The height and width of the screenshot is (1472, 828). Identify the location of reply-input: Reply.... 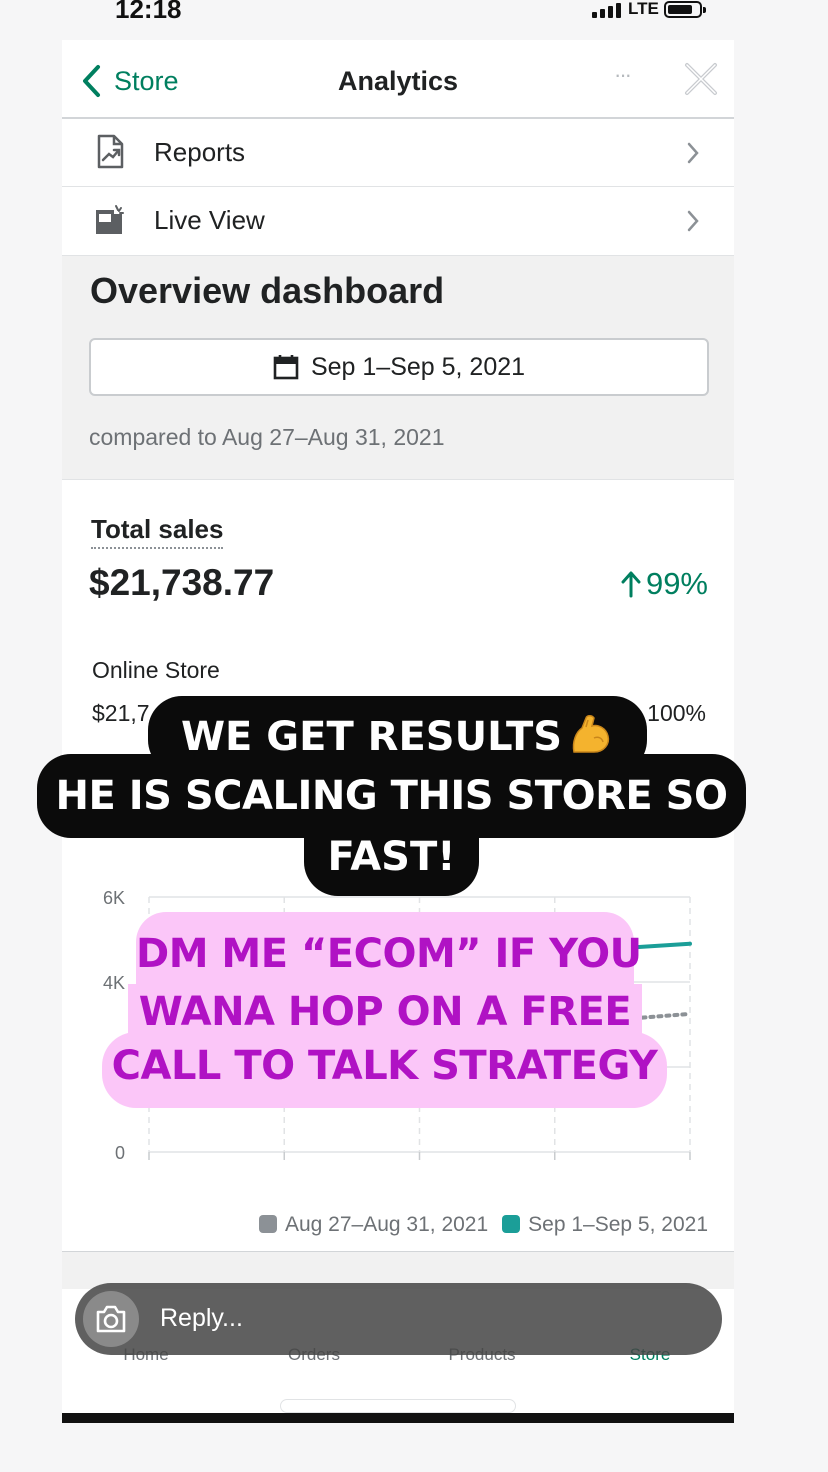
(201, 1318).